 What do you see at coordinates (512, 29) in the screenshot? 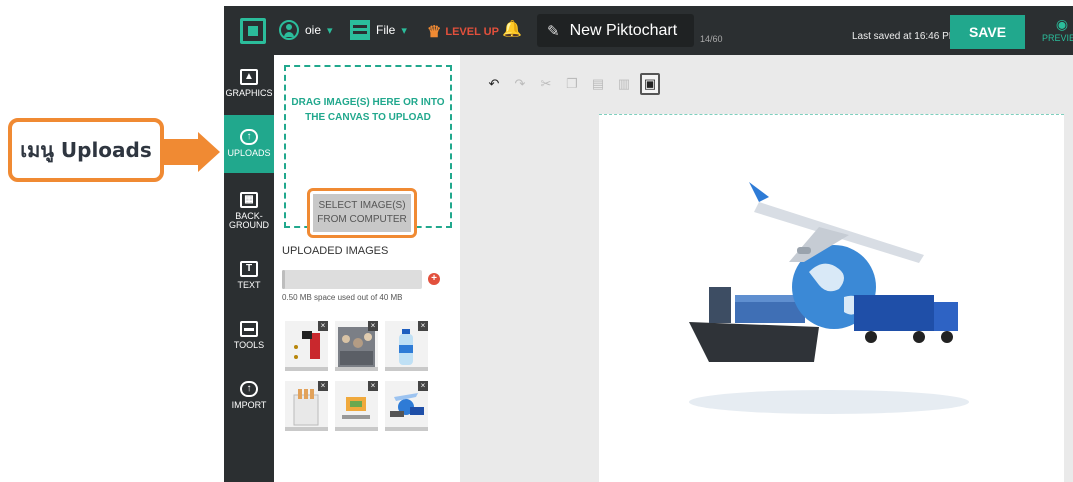
I see `bell-icon: 🔔` at bounding box center [512, 29].